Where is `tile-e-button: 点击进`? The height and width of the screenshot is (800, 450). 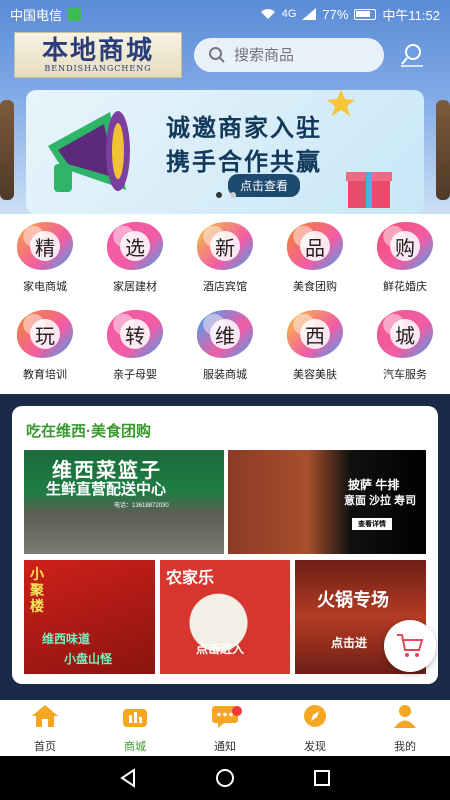 tile-e-button: 点击进 is located at coordinates (349, 642).